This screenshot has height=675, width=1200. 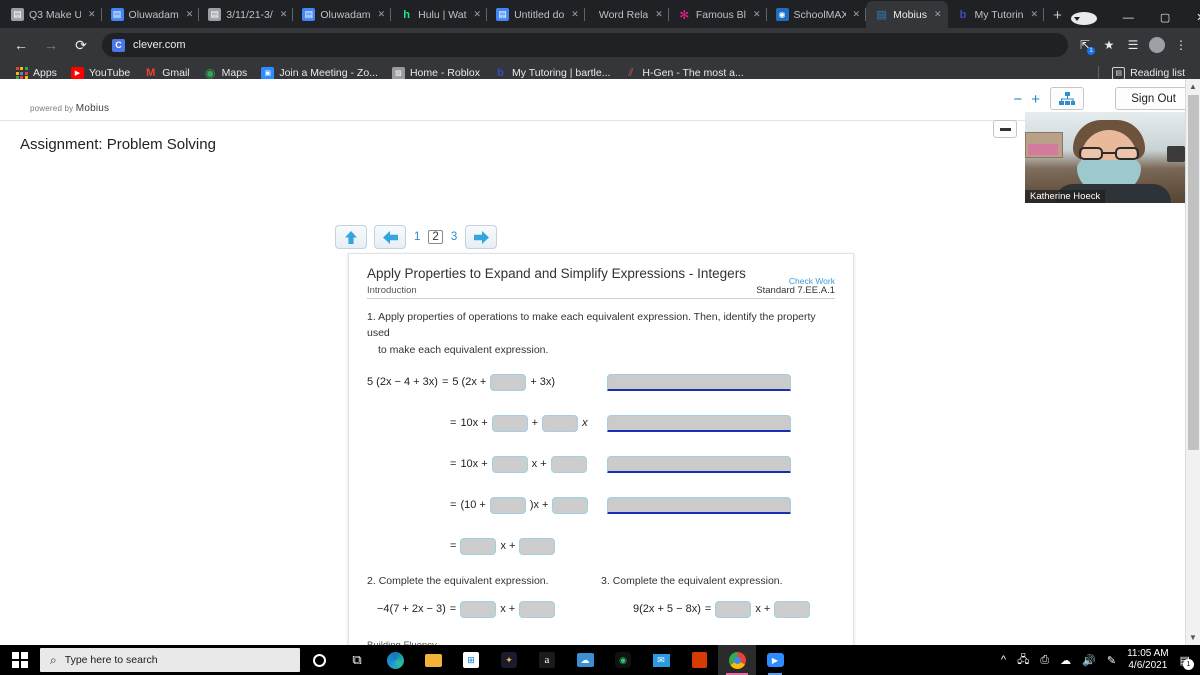 What do you see at coordinates (1044, 660) in the screenshot?
I see `onedrive-sync-icon: ⎙` at bounding box center [1044, 660].